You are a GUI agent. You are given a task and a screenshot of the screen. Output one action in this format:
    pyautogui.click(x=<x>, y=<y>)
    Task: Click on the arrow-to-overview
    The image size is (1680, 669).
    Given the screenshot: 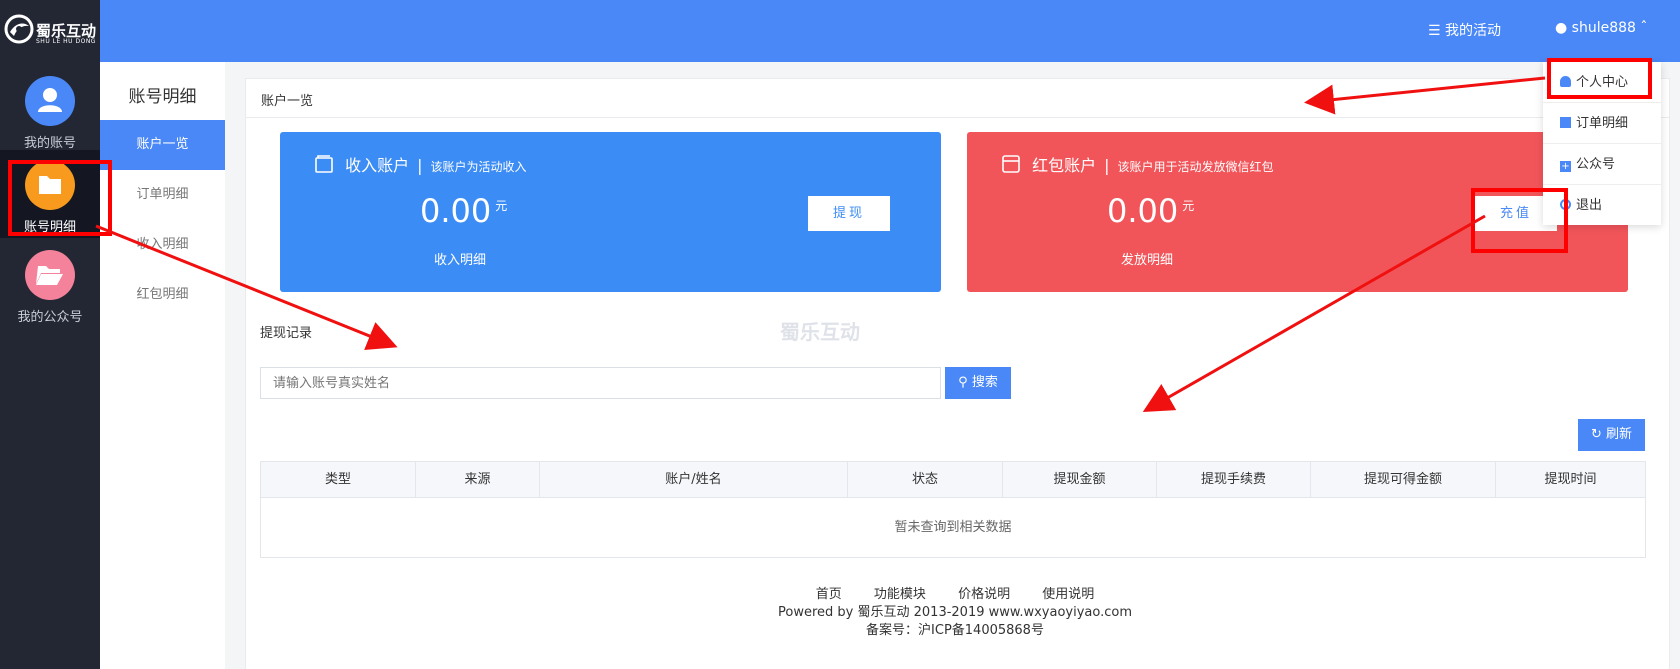 What is the action you would take?
    pyautogui.click(x=1425, y=95)
    